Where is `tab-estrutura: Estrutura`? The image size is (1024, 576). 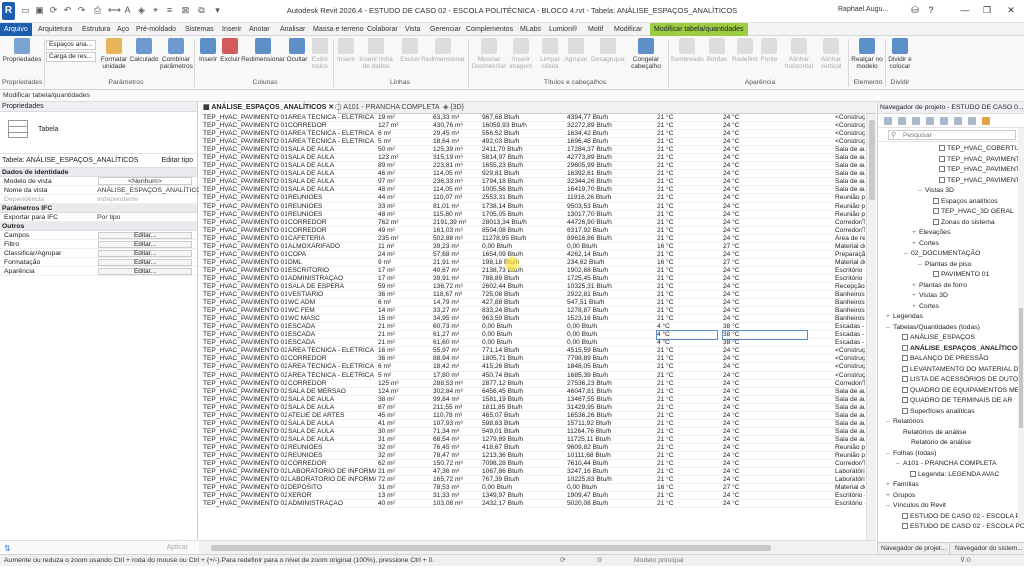 tab-estrutura: Estrutura is located at coordinates (96, 29).